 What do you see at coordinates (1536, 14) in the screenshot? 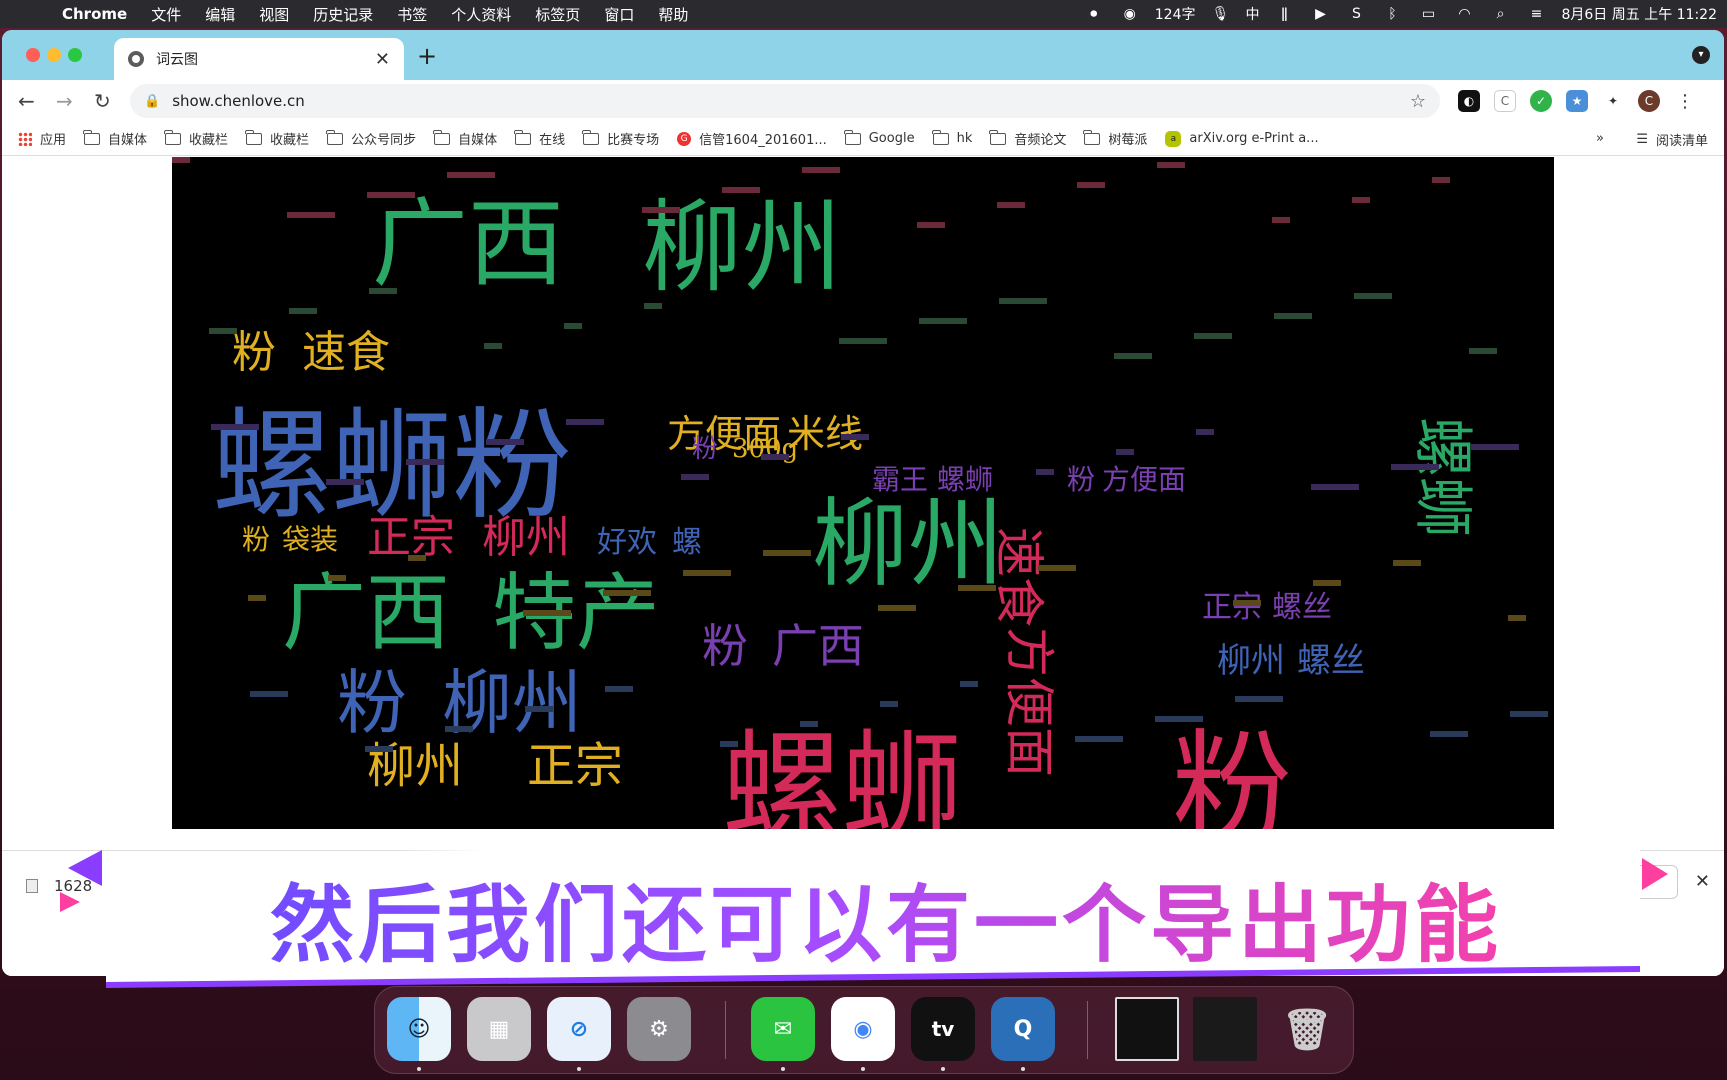
I see `control-center-icon: ≡` at bounding box center [1536, 14].